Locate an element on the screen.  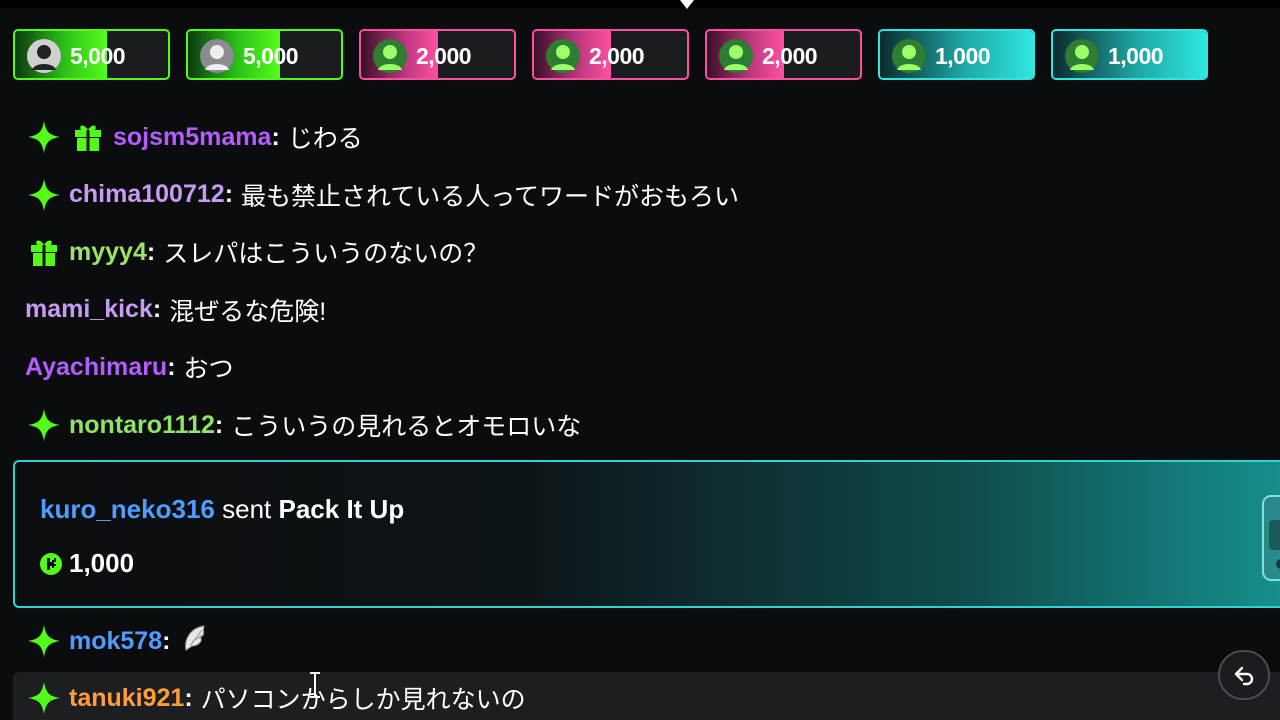
chat-username: myyy4 is located at coordinates (108, 252).